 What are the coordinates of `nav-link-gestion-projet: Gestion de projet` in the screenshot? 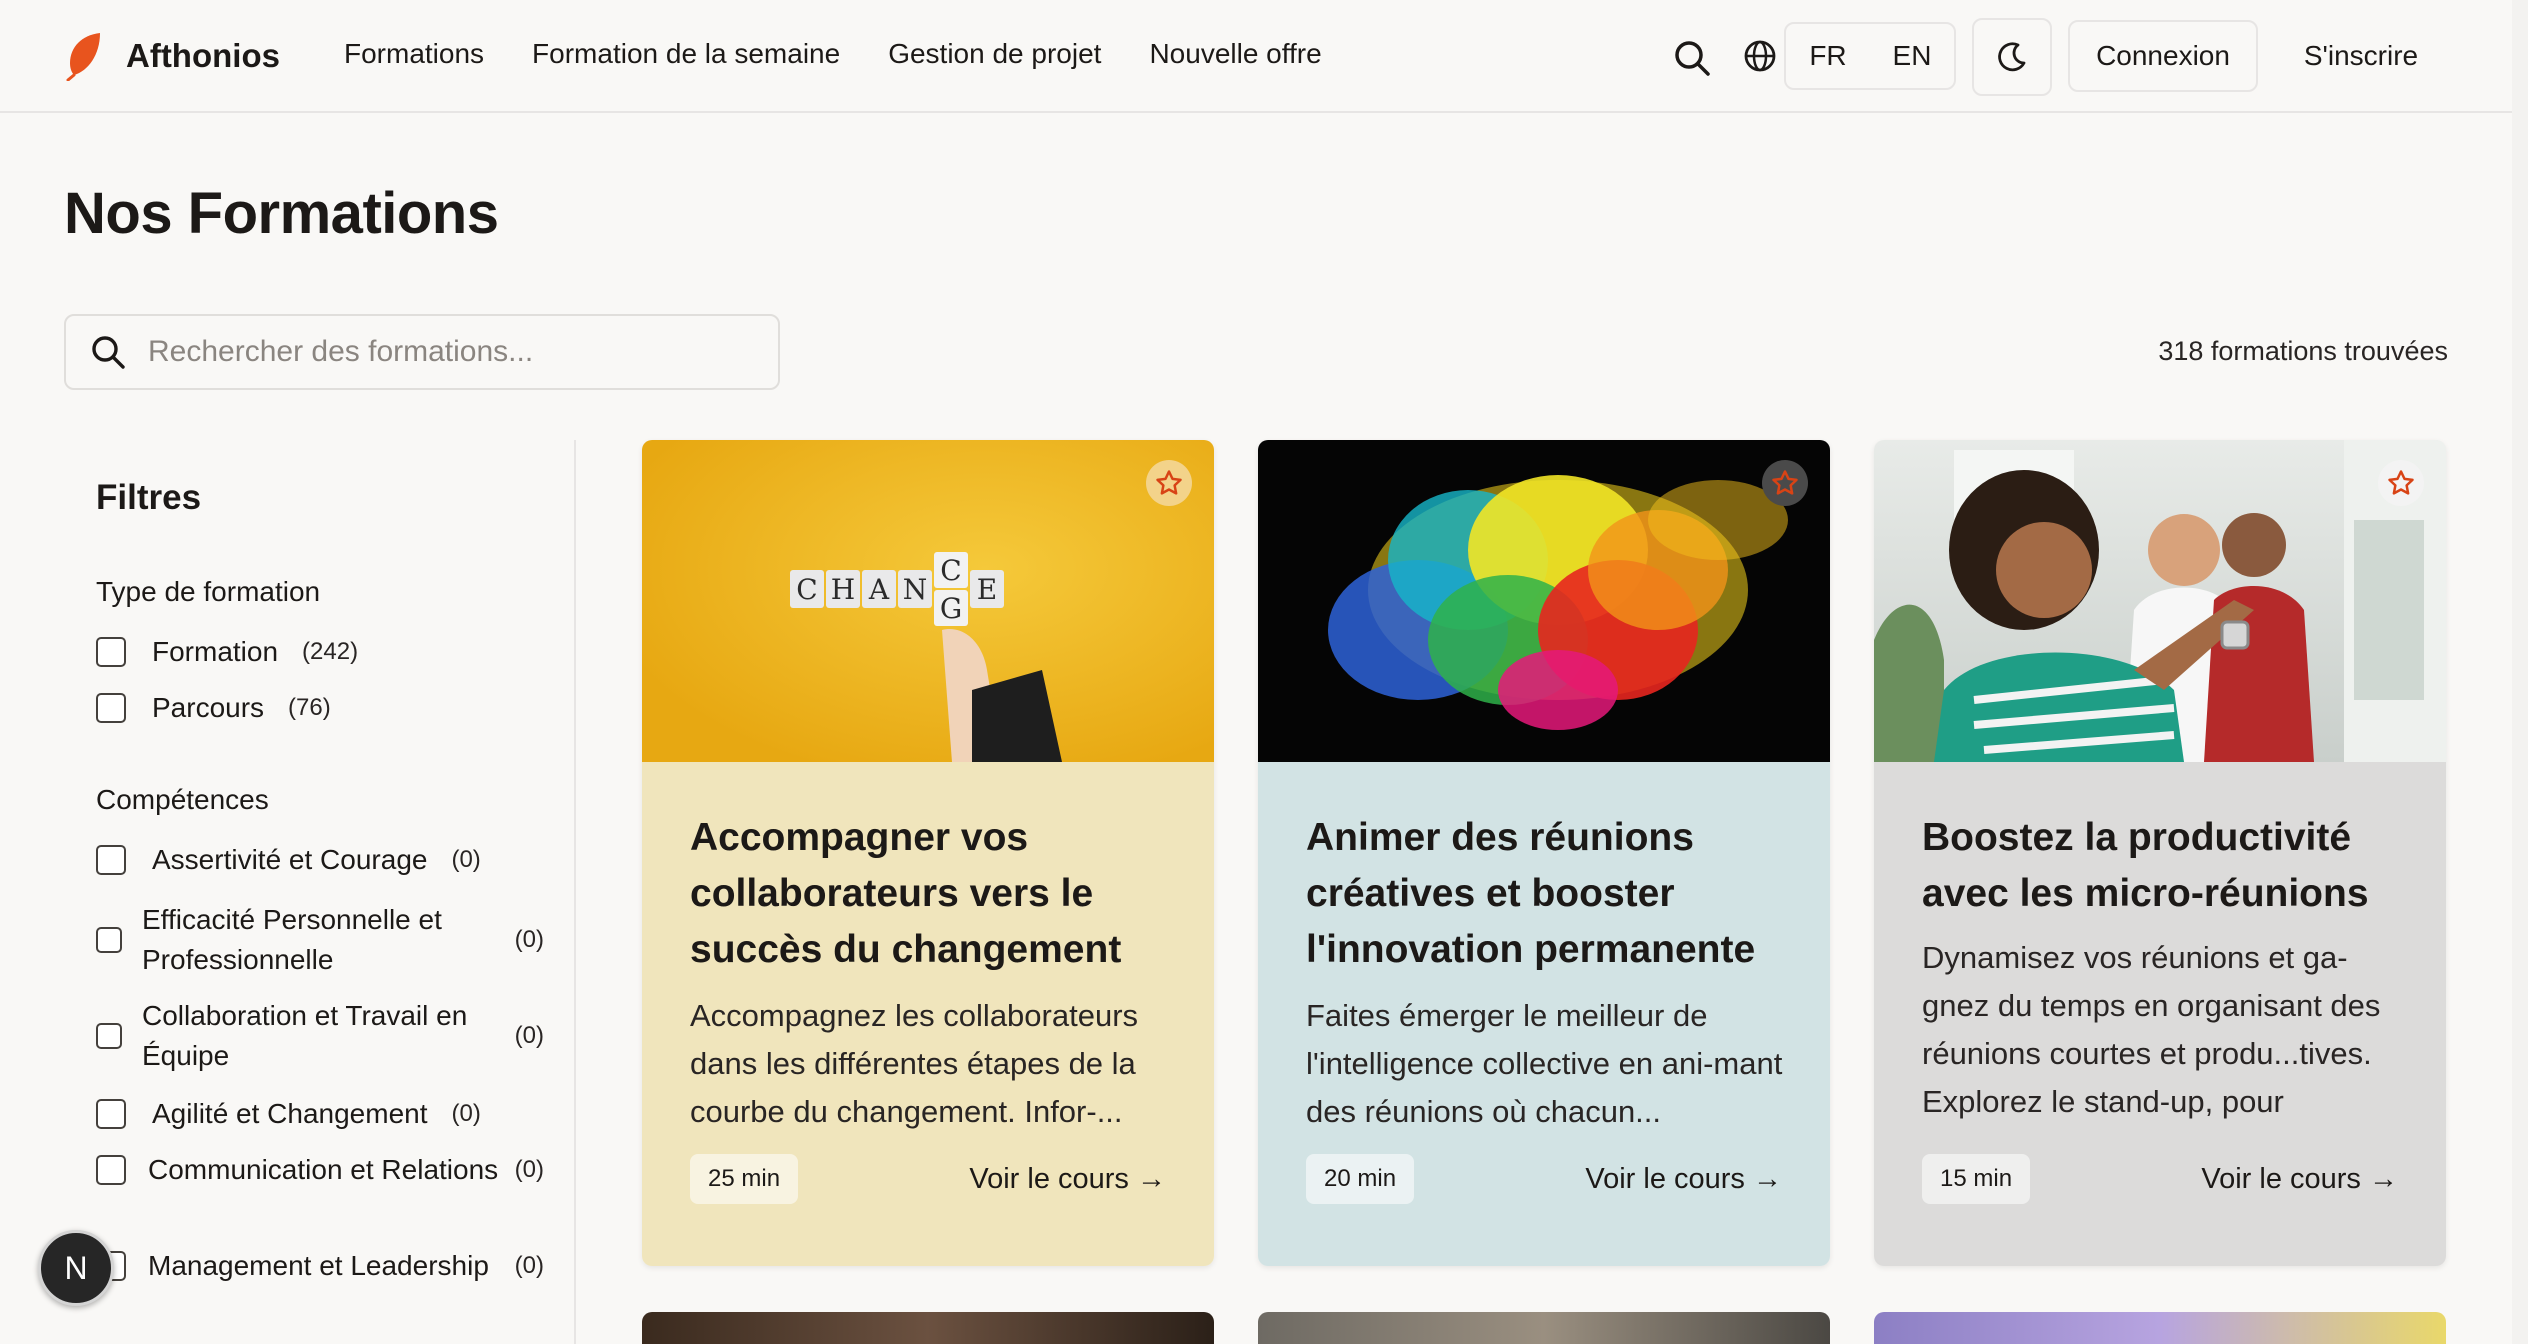 It's located at (994, 54).